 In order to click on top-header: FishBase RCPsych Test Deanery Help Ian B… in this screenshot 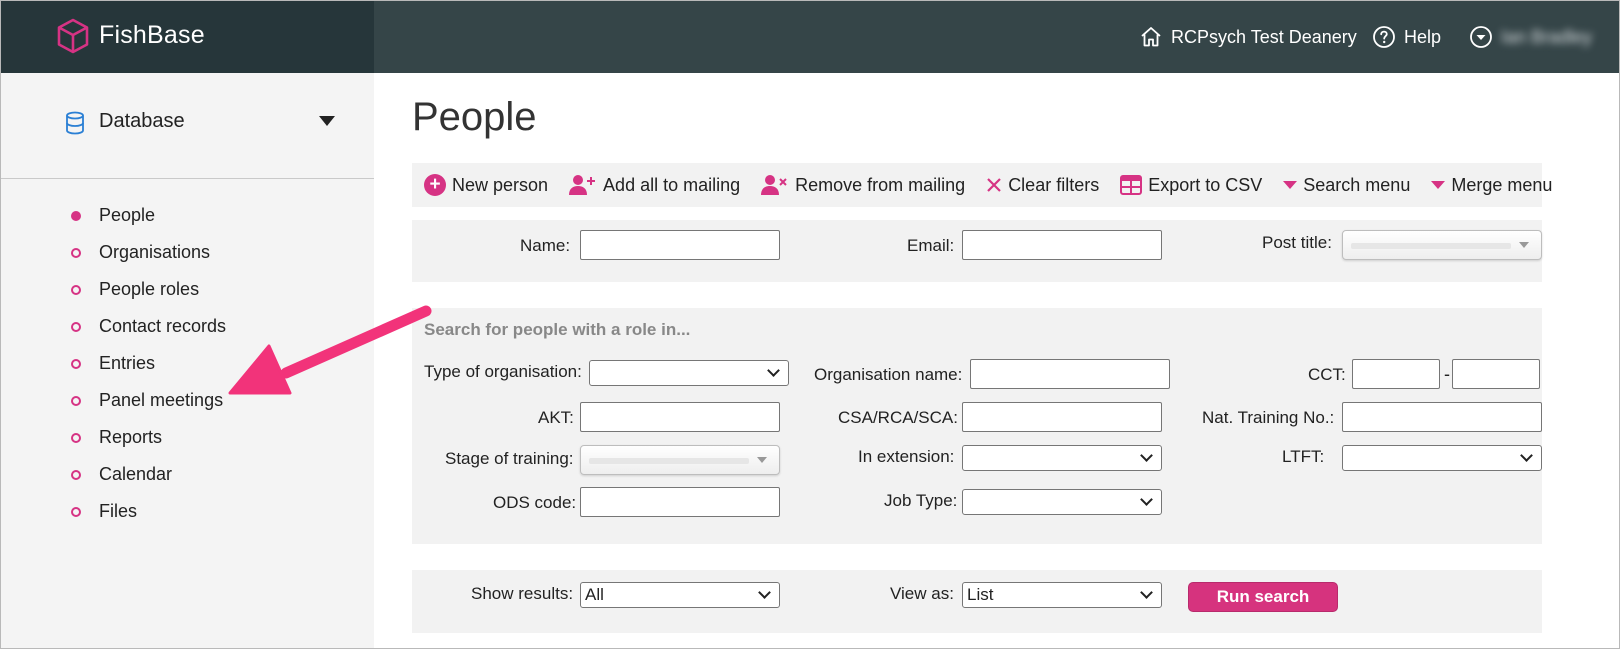, I will do `click(810, 37)`.